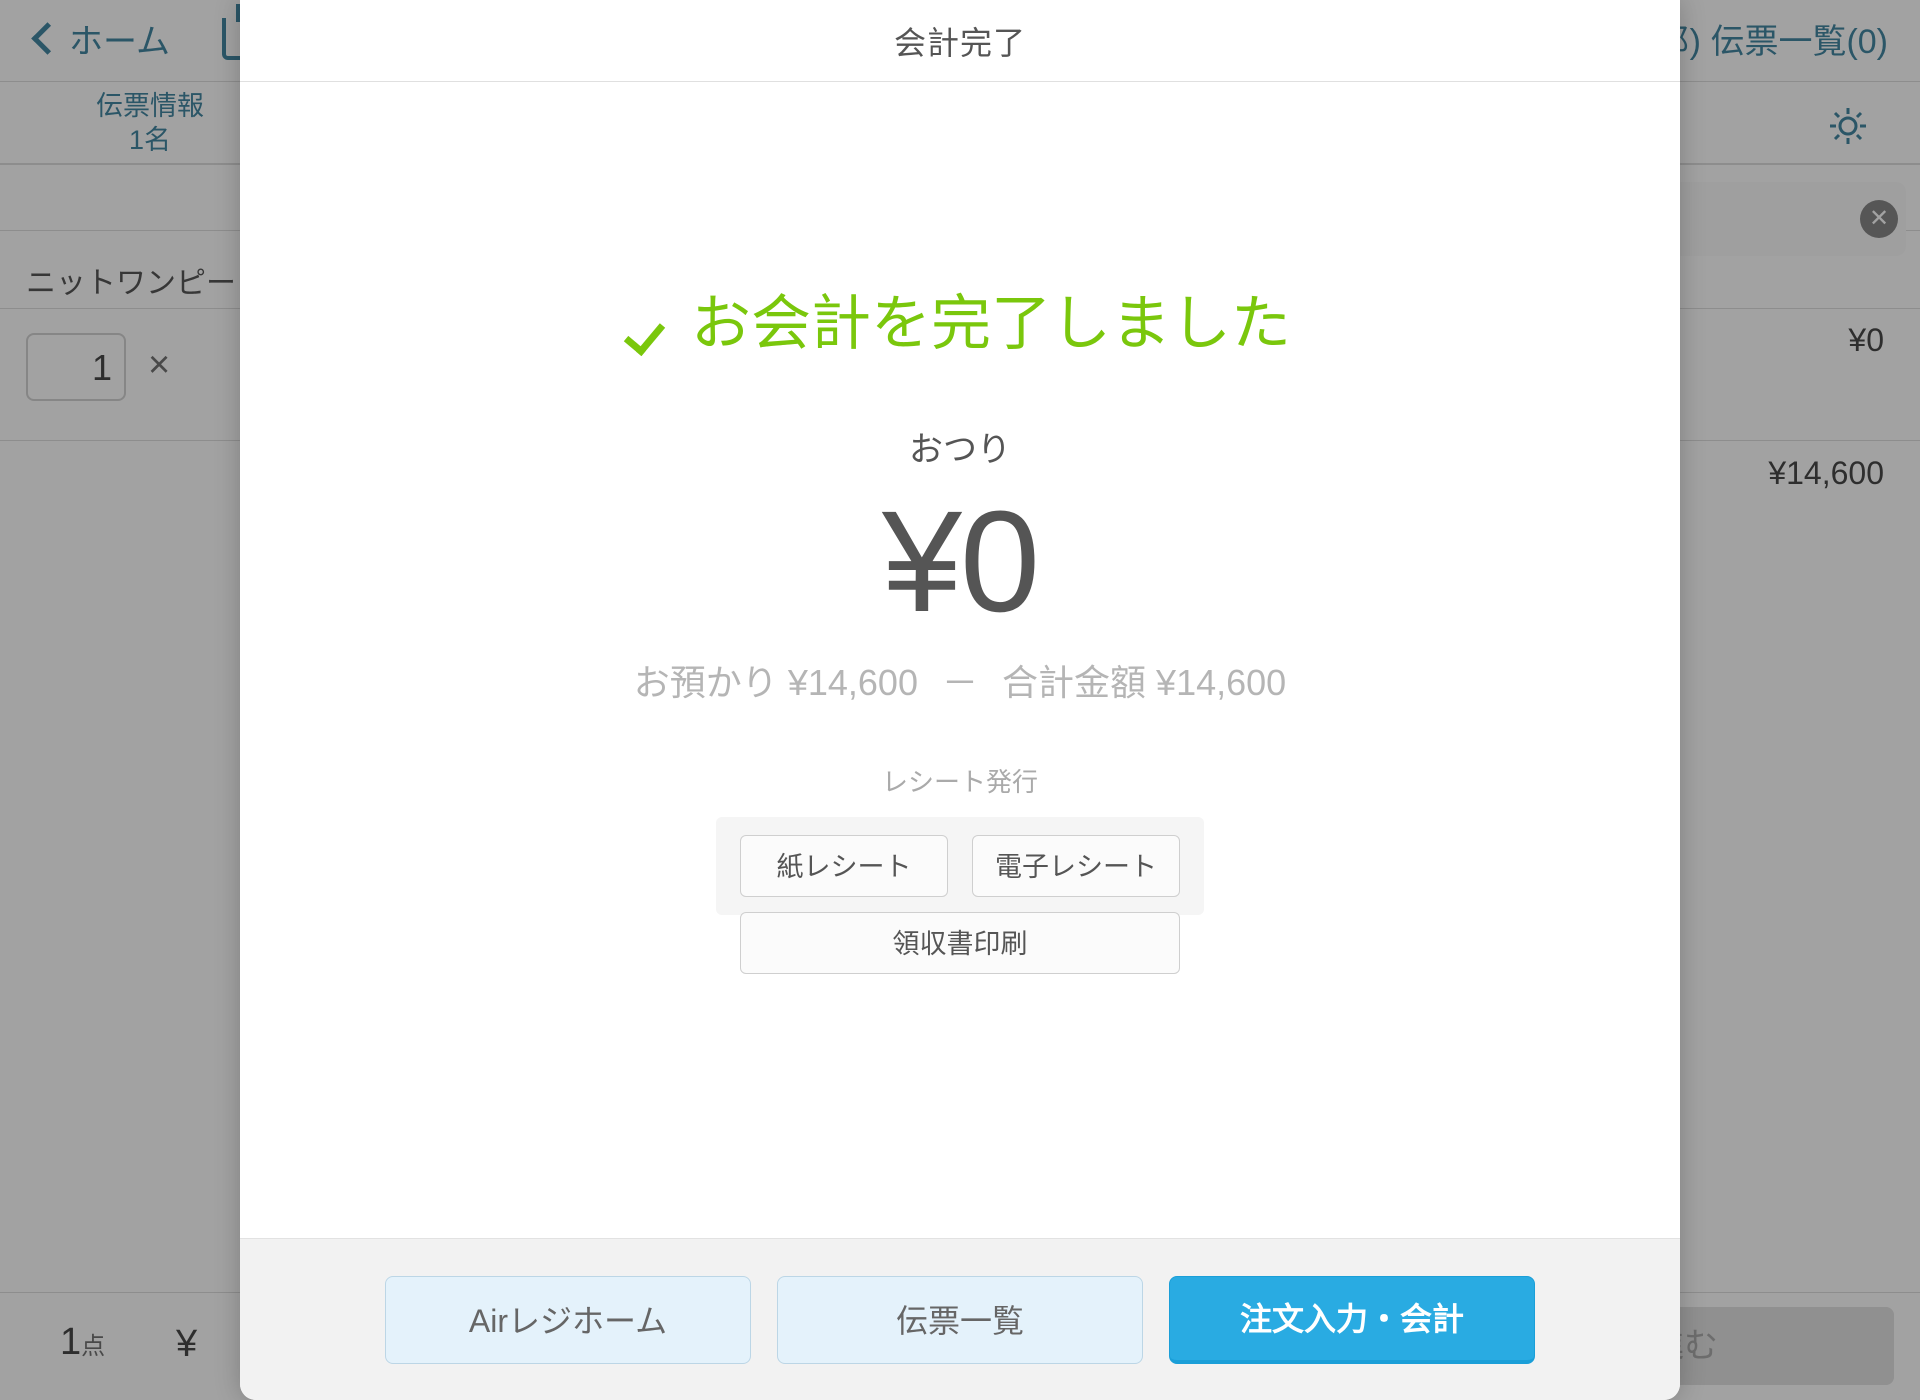 This screenshot has height=1400, width=1920. I want to click on receipt-button-group: 紙レシート 電子レシート, so click(960, 866).